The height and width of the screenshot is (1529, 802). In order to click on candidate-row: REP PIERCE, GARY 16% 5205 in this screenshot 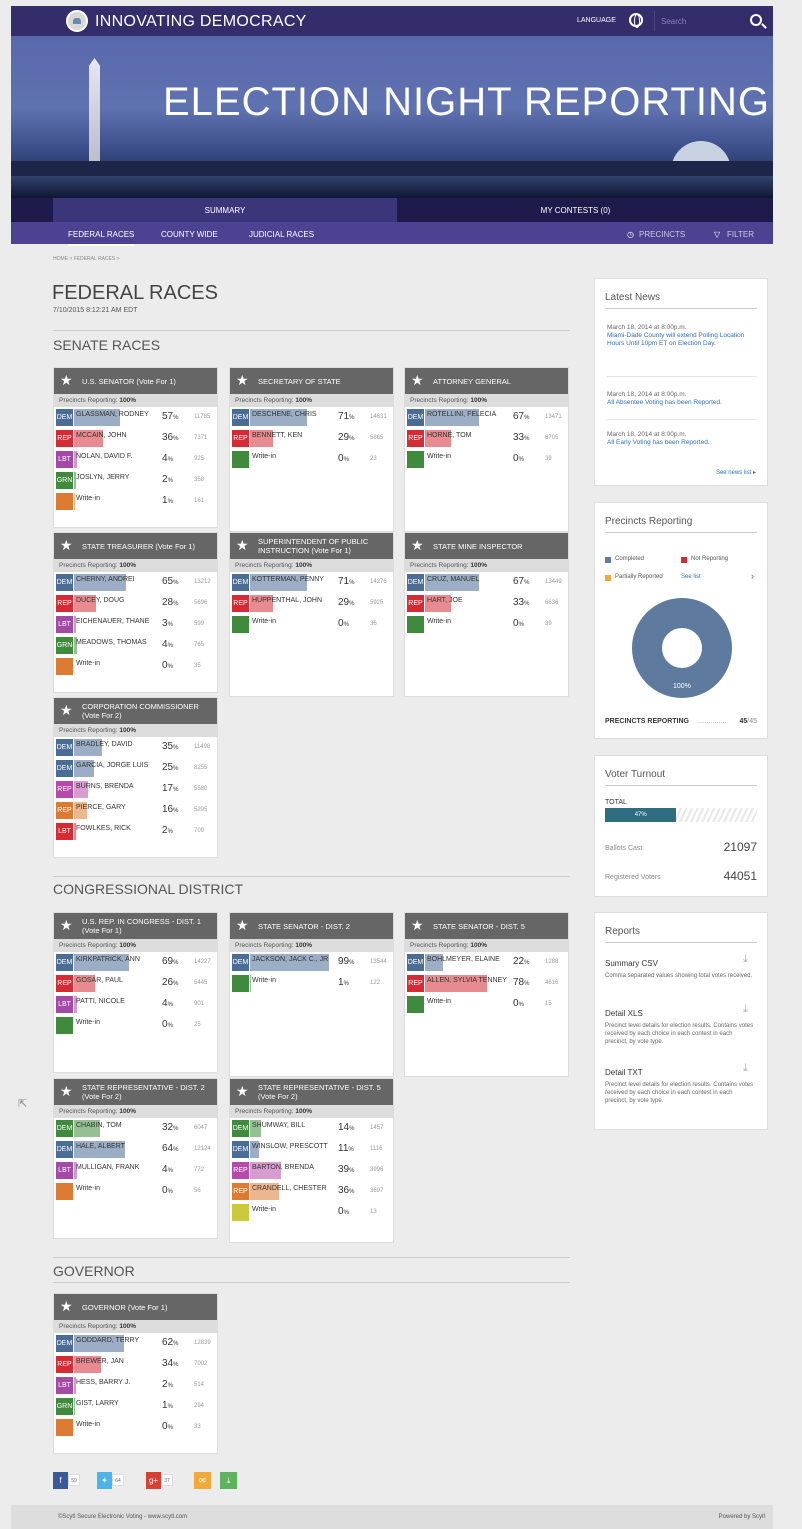, I will do `click(135, 810)`.